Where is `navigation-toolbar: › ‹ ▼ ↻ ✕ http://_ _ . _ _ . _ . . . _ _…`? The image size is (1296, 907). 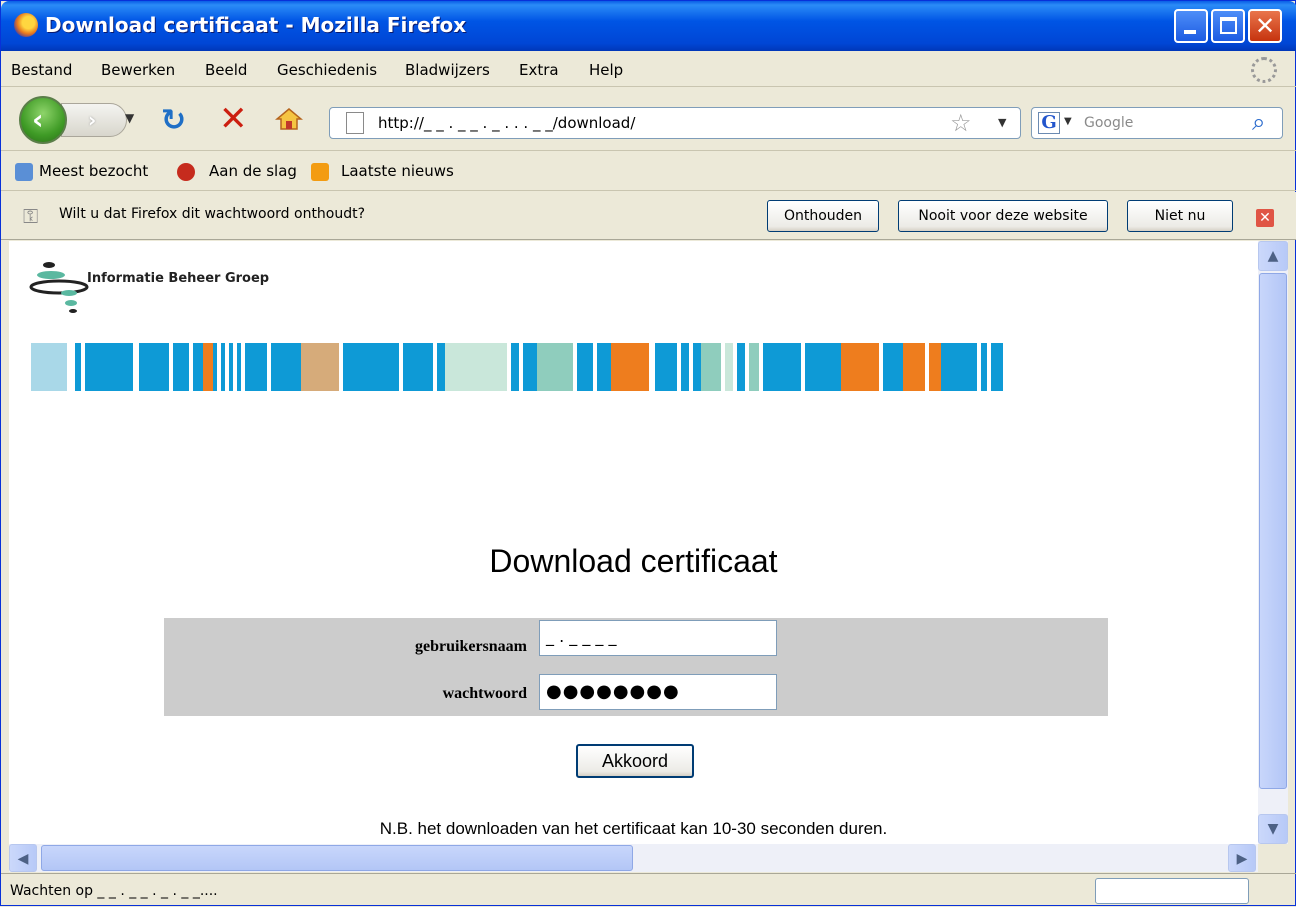 navigation-toolbar: › ‹ ▼ ↻ ✕ http://_ _ . _ _ . _ . . . _ _… is located at coordinates (648, 120).